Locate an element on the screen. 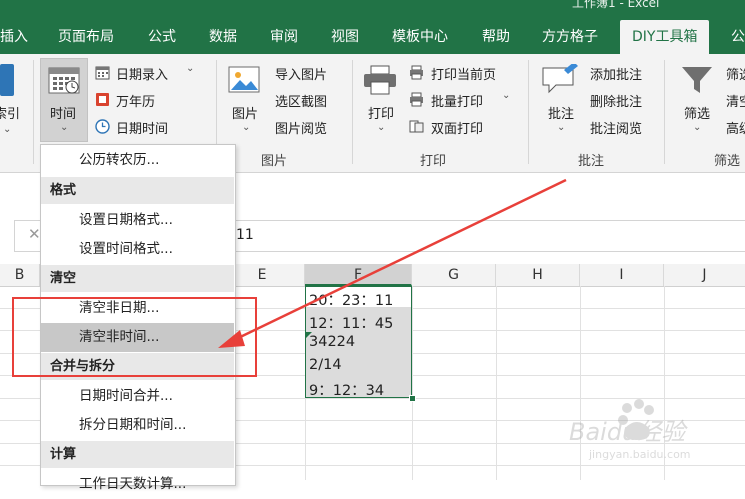  baidu-jingyan-watermark: Baidu经验 jingyan.baidu.com is located at coordinates (630, 430).